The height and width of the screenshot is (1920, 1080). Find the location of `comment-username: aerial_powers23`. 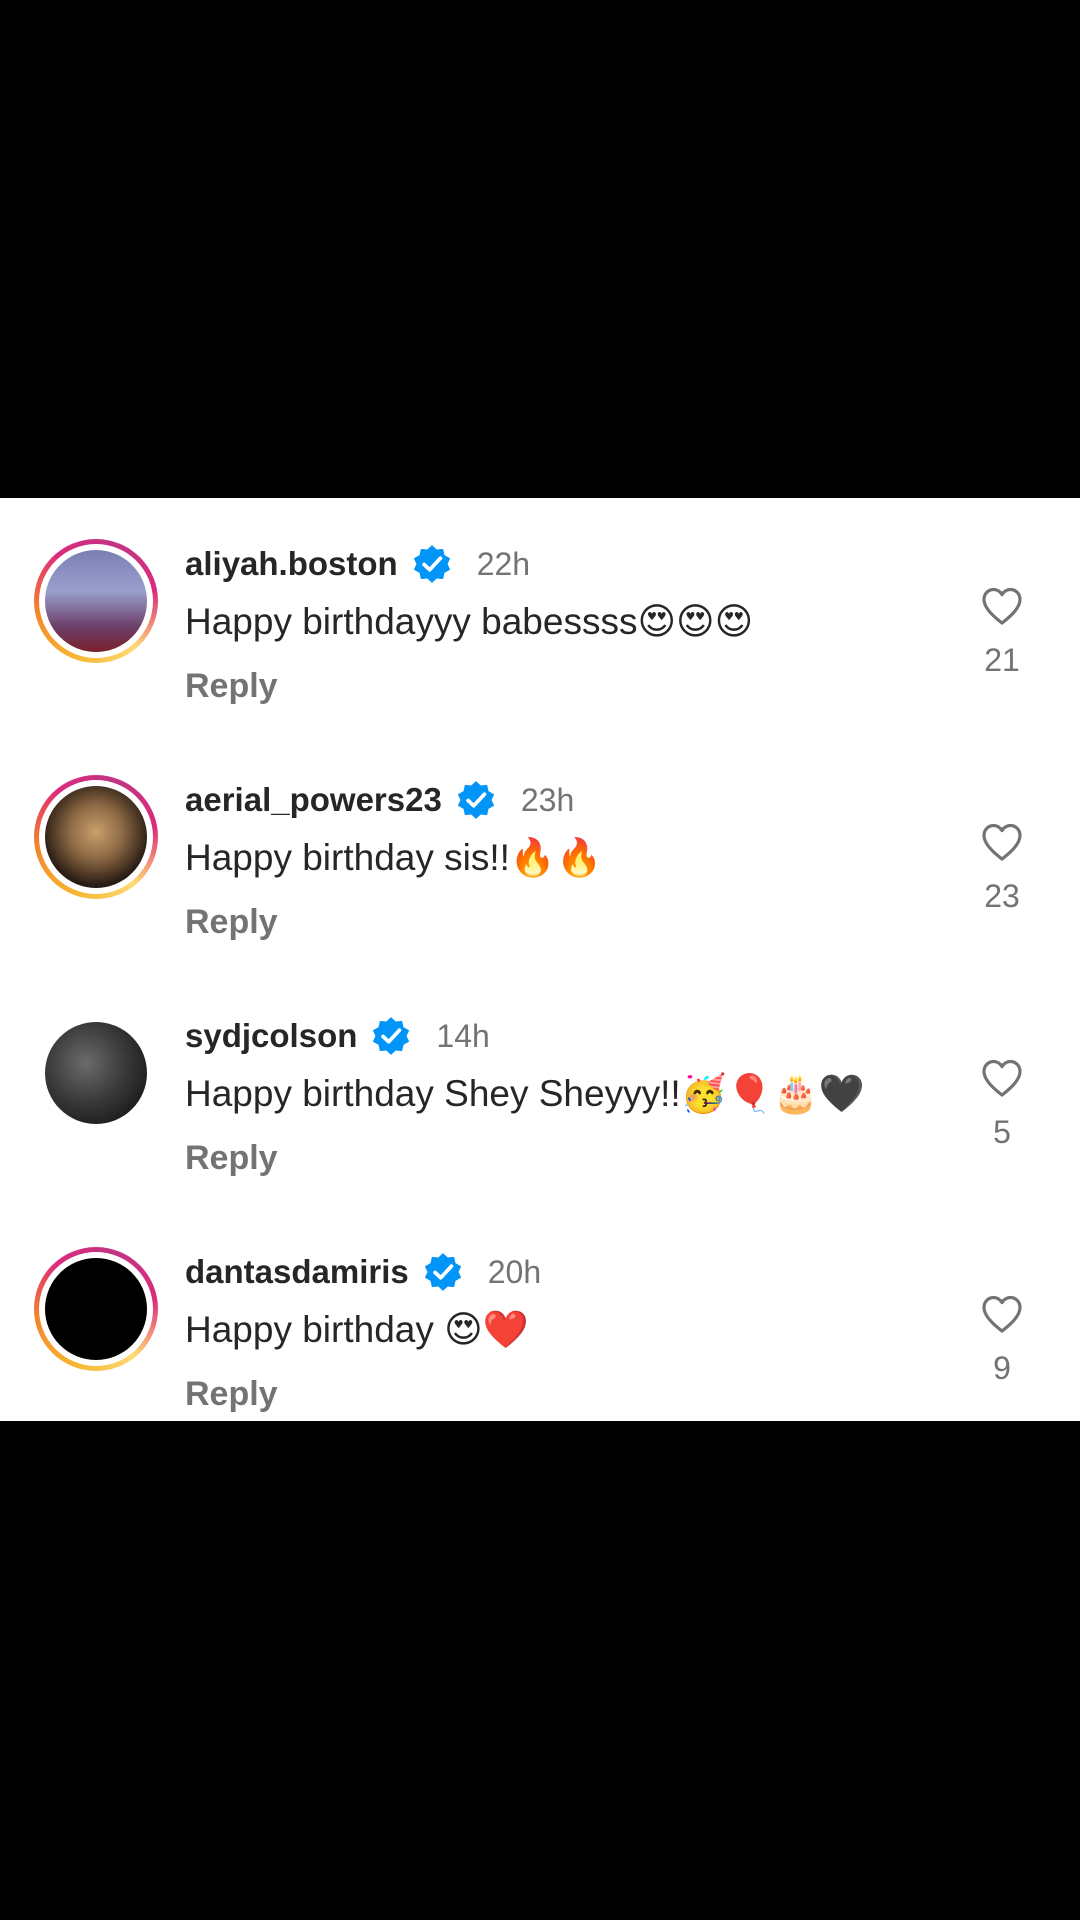

comment-username: aerial_powers23 is located at coordinates (313, 800).